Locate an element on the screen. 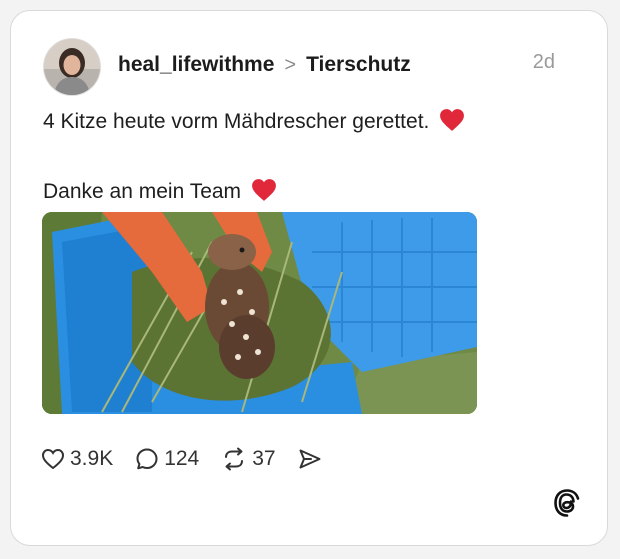  post-text-line-1: 4 Kitze heute vorm Mähdrescher gerettet. is located at coordinates (236, 121).